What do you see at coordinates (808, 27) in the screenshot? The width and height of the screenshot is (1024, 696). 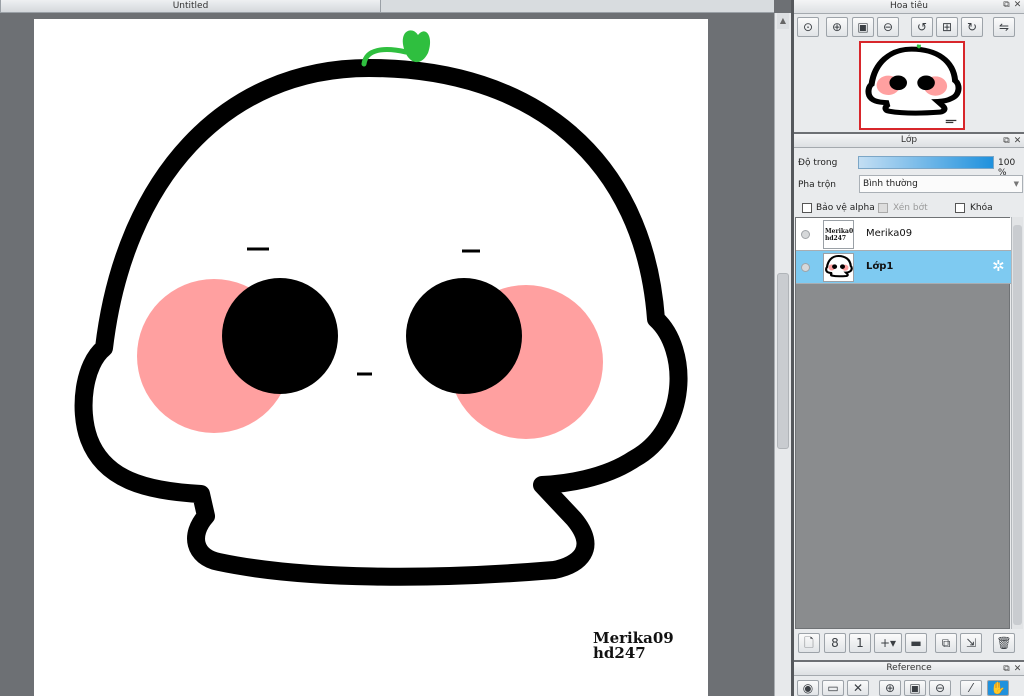 I see `zoom-fit-icon: ⊙` at bounding box center [808, 27].